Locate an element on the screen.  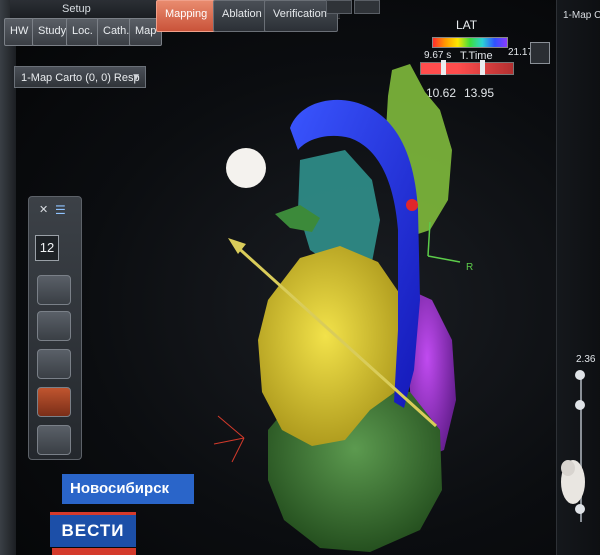
axis-x is located at coordinates (444, 259).